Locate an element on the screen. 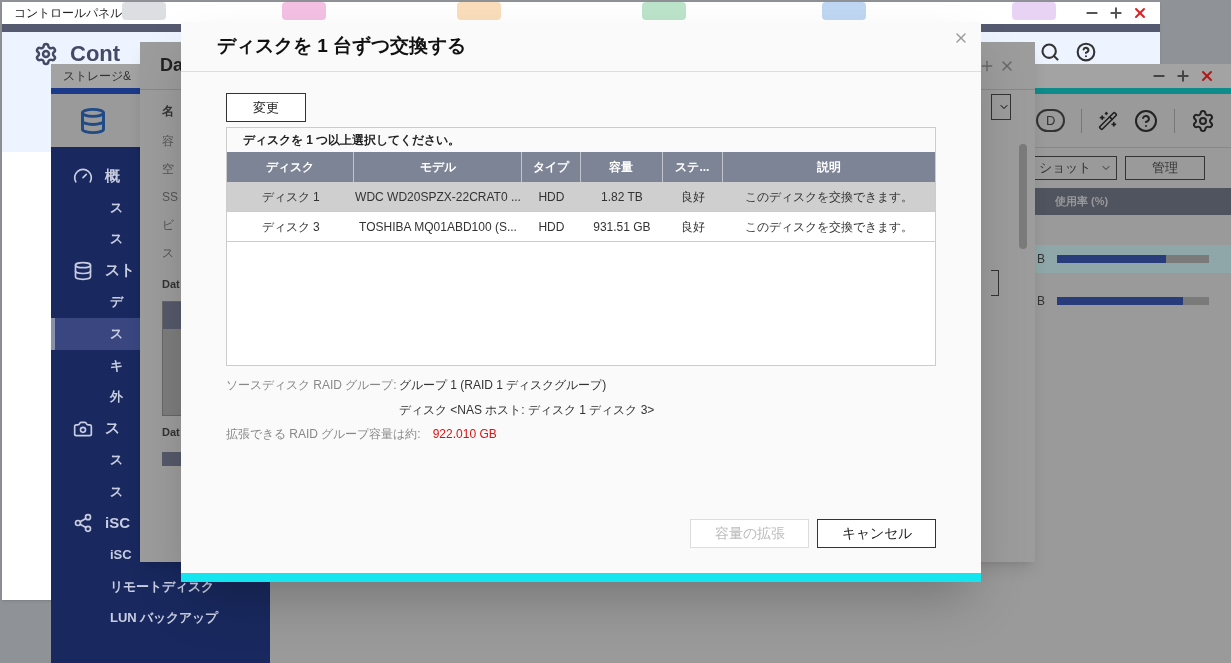 This screenshot has width=1231, height=663. window-title: コントロールパネル is located at coordinates (68, 13).